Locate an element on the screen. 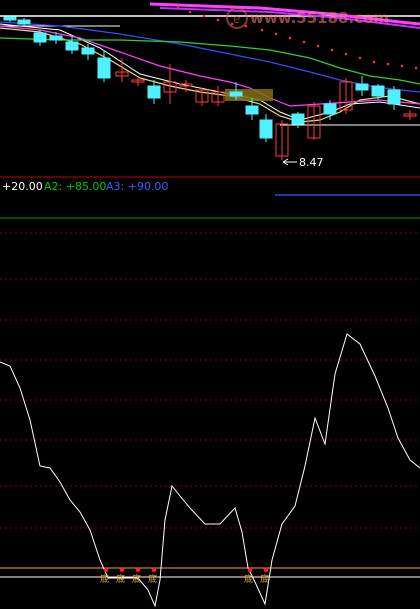  svg-text: e is located at coordinates (236, 19).